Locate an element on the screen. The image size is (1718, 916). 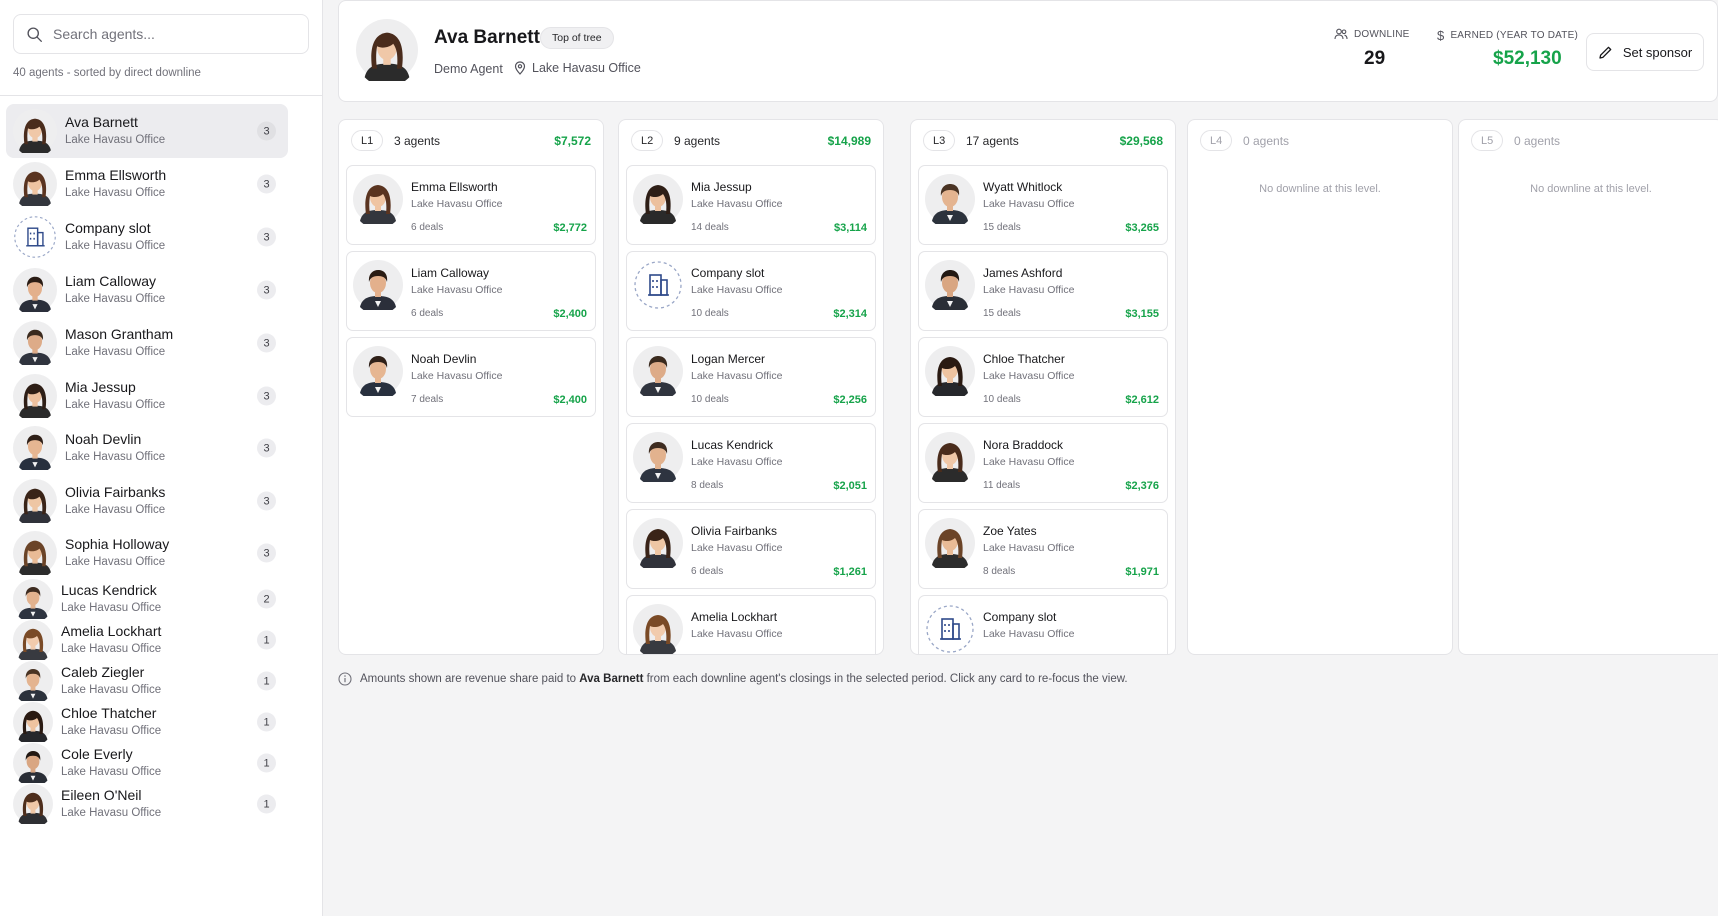
sidebar-agent-row: Liam Calloway Lake Havasu Office 3 is located at coordinates (147, 290).